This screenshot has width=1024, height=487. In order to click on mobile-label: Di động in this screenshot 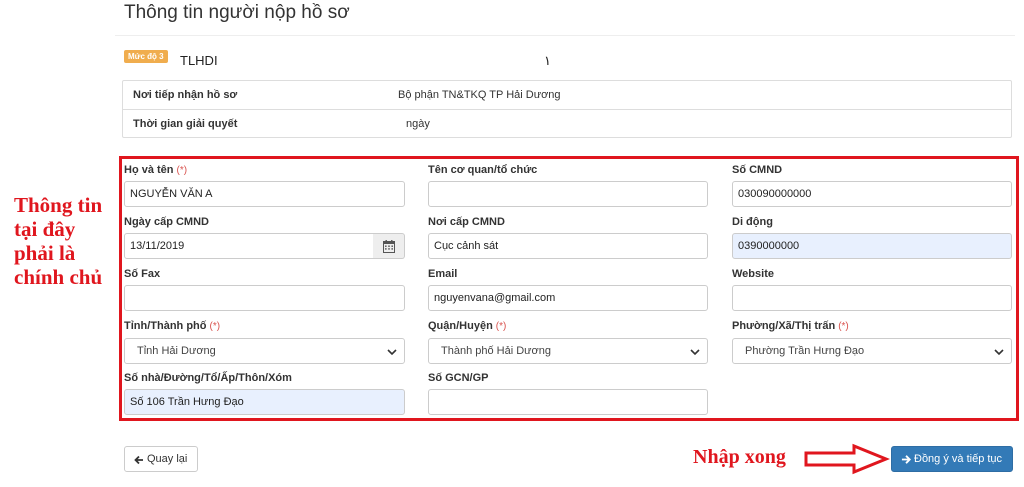, I will do `click(752, 222)`.